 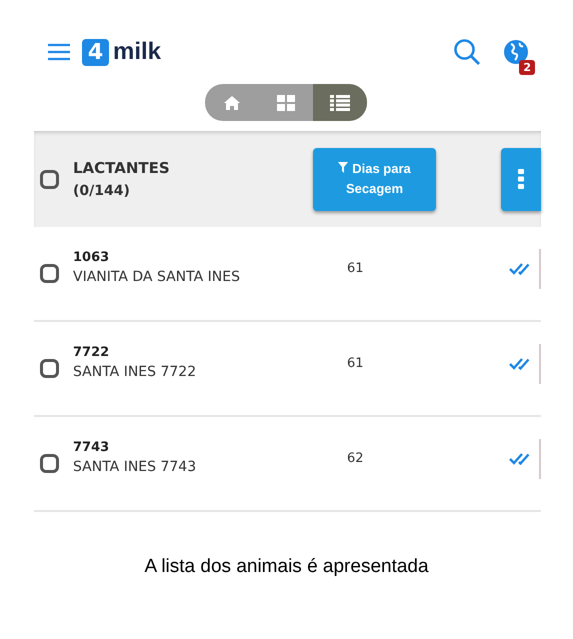 I want to click on logo-mark: 4, so click(x=95, y=52).